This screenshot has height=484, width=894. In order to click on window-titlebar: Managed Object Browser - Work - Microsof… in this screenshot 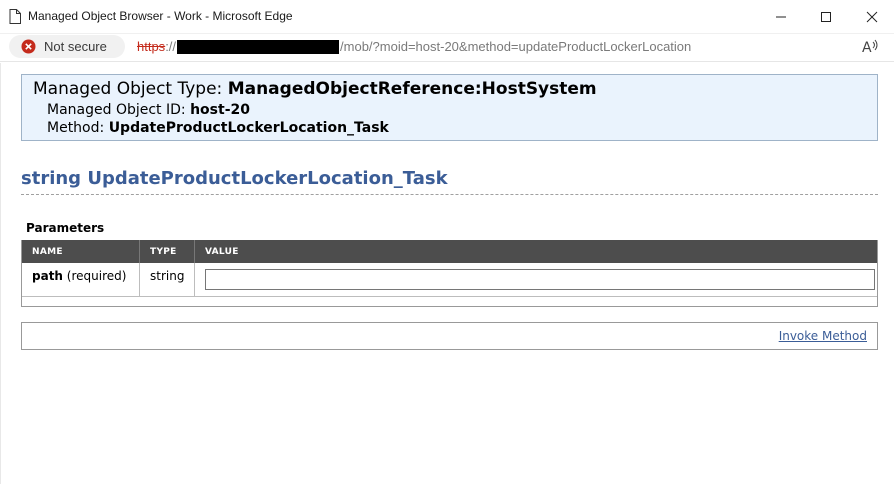, I will do `click(447, 17)`.